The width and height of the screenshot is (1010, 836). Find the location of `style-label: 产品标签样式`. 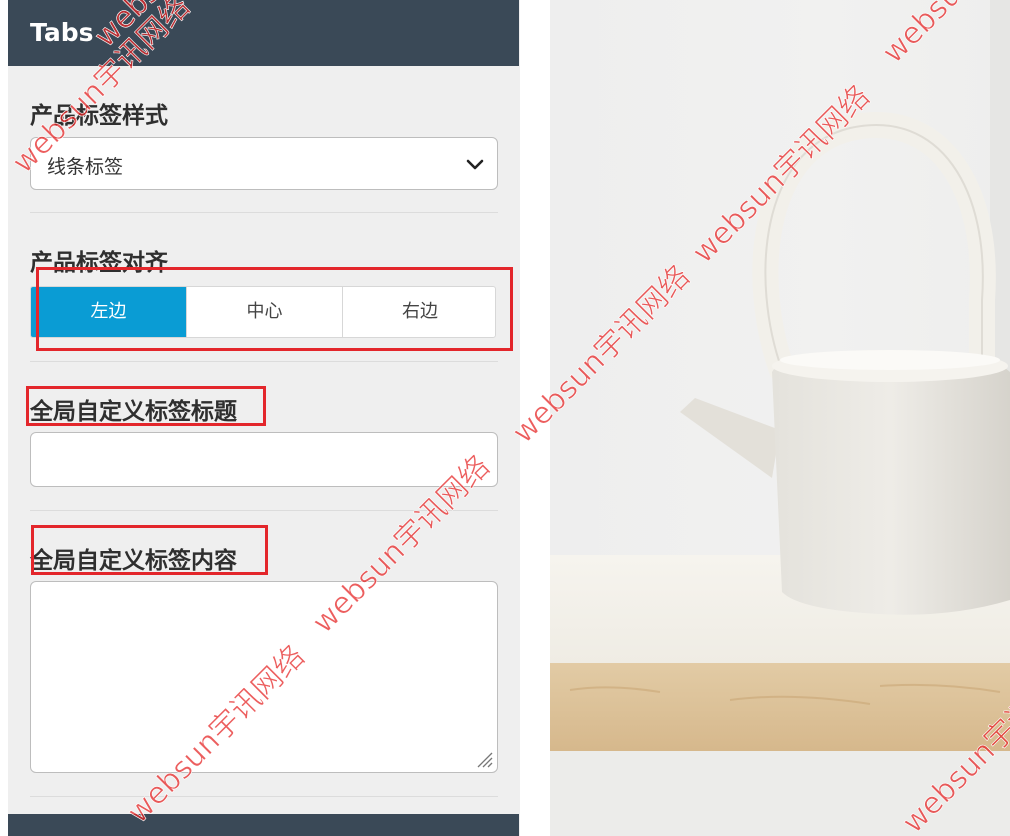

style-label: 产品标签样式 is located at coordinates (99, 116).